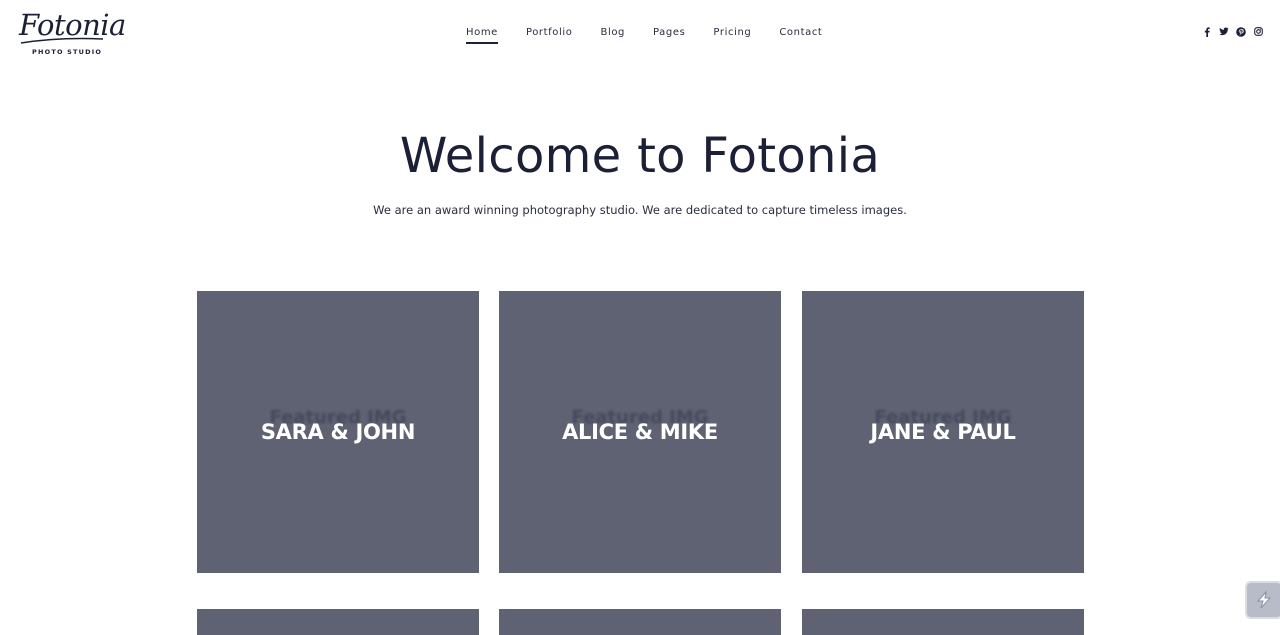 The width and height of the screenshot is (1280, 635). What do you see at coordinates (62, 40) in the screenshot?
I see `logo-swash-icon` at bounding box center [62, 40].